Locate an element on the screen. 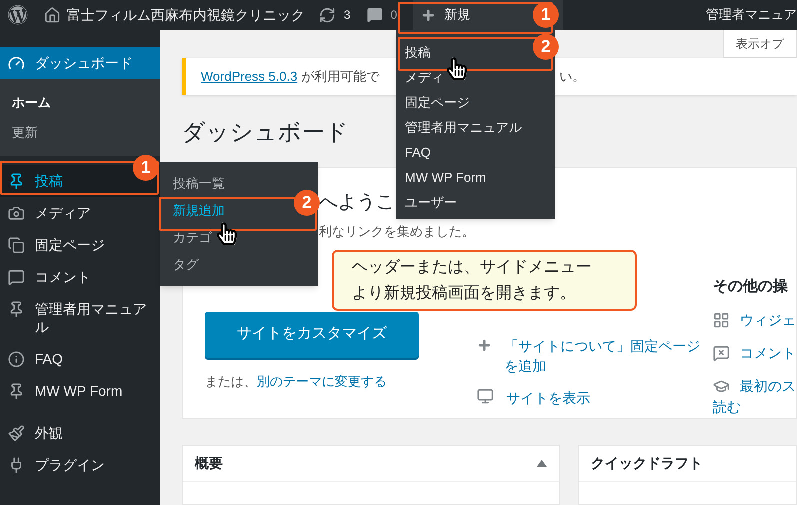  pages-icon is located at coordinates (16, 245).